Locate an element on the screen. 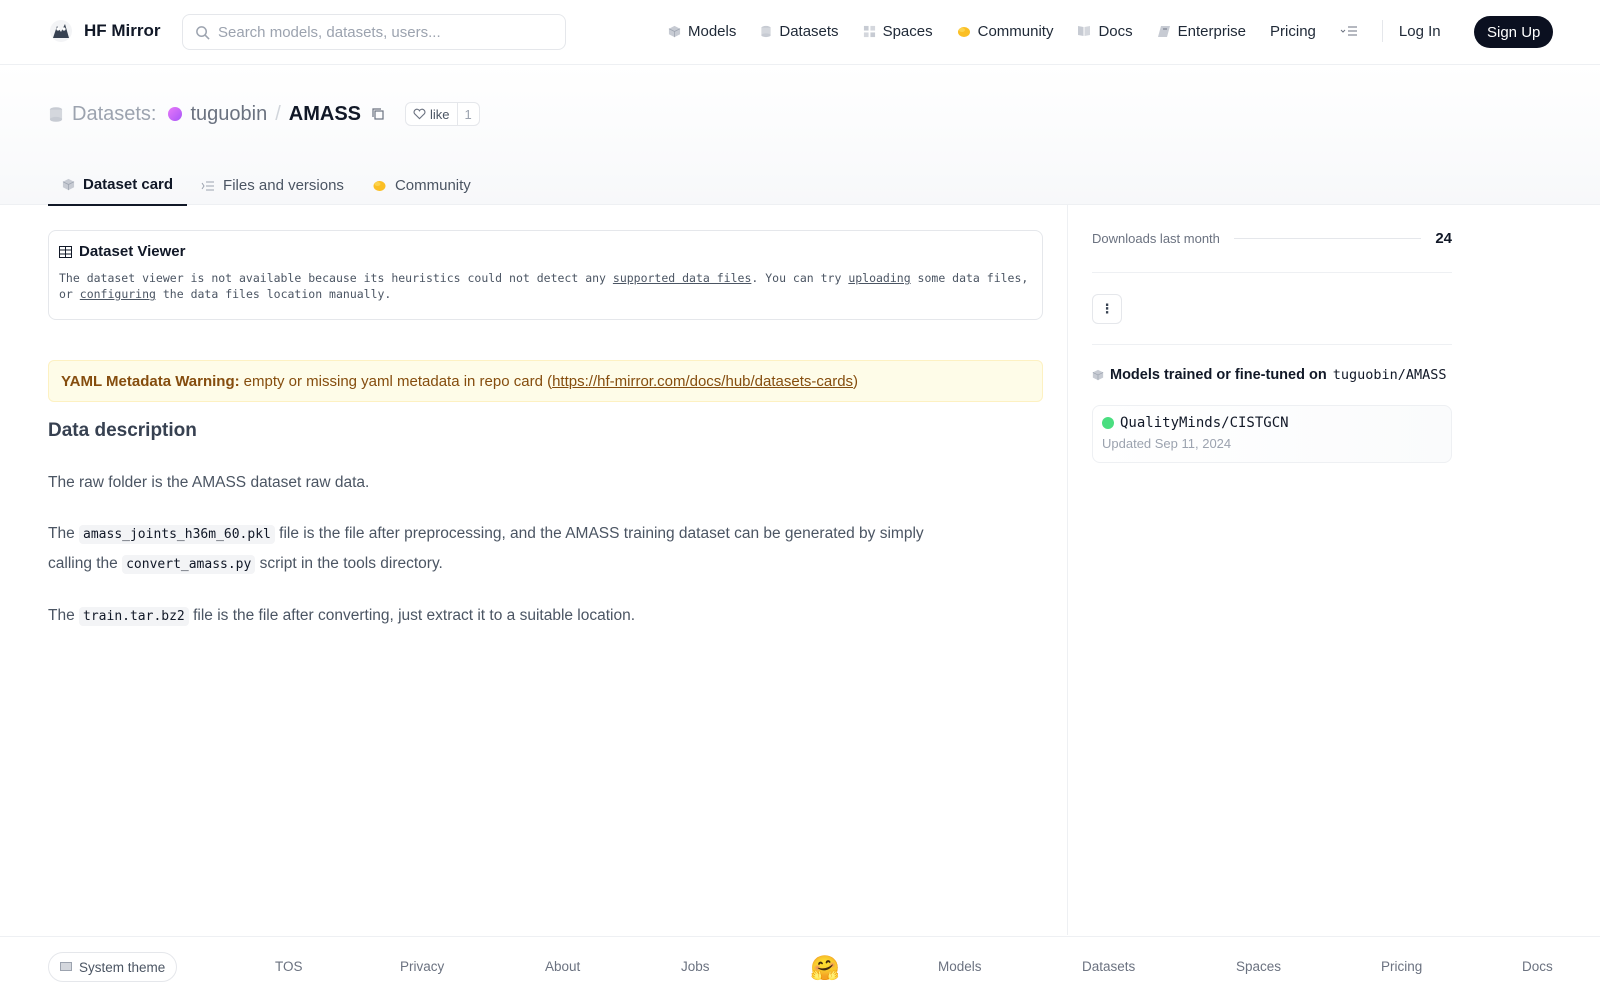  table-icon is located at coordinates (65, 251).